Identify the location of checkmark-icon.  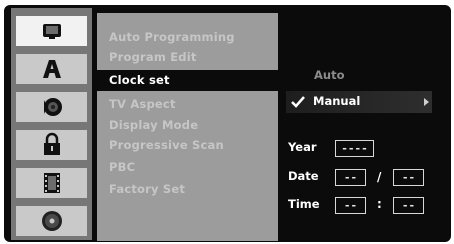
(298, 102).